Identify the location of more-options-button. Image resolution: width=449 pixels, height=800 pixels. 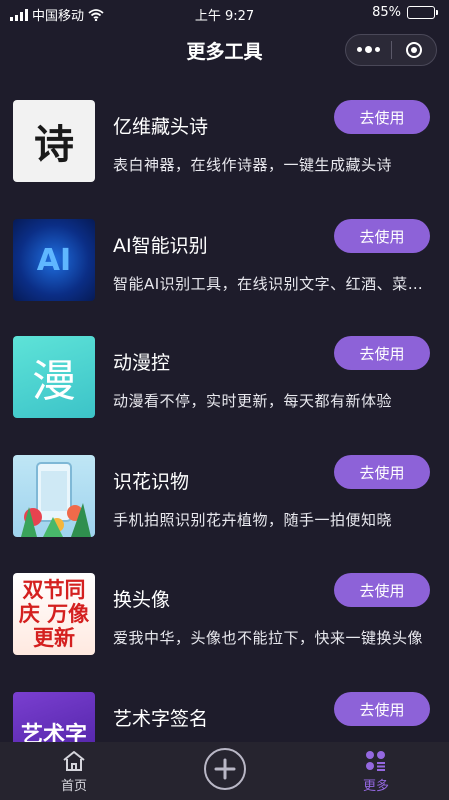
(368, 49).